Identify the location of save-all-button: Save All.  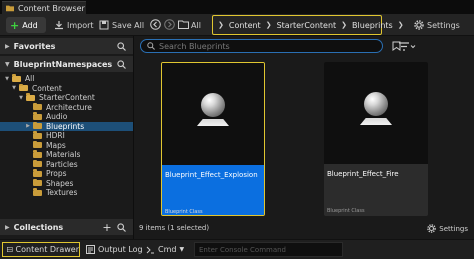
(121, 25).